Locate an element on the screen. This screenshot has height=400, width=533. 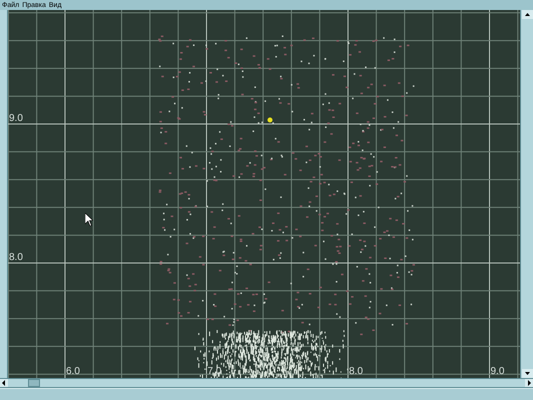
scroll-down-icon is located at coordinates (527, 373).